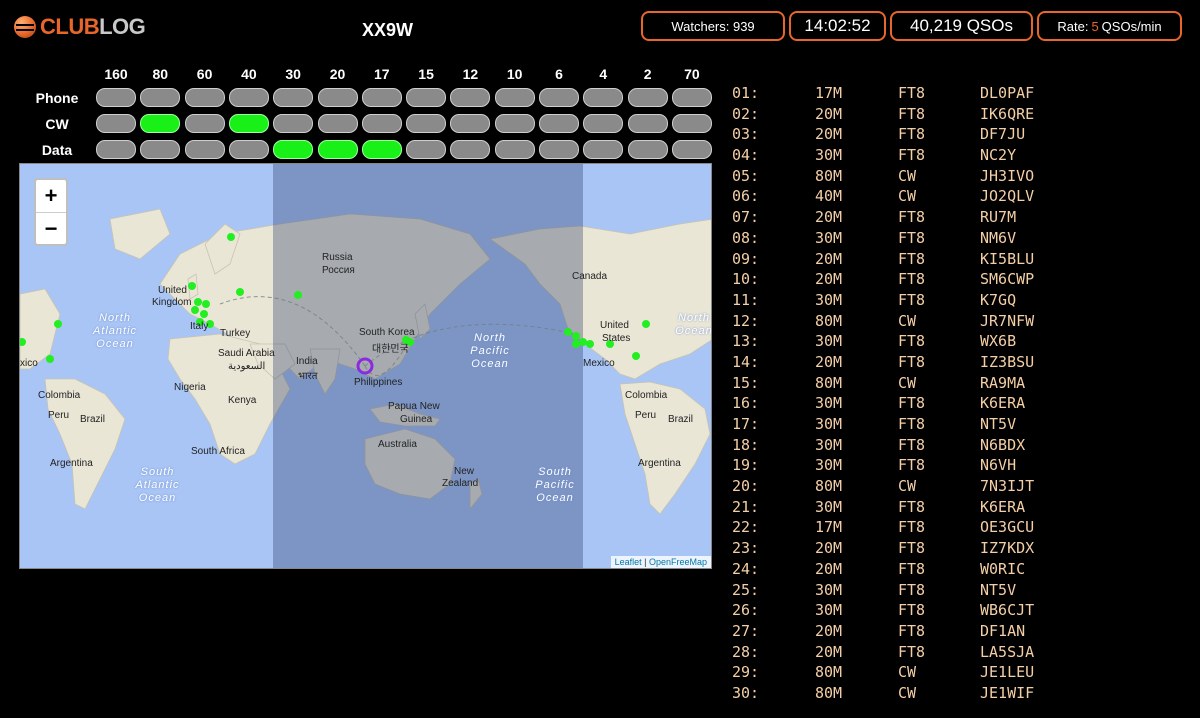 Image resolution: width=1200 pixels, height=718 pixels. What do you see at coordinates (1007, 196) in the screenshot?
I see `qso-callsign: JO2QLV` at bounding box center [1007, 196].